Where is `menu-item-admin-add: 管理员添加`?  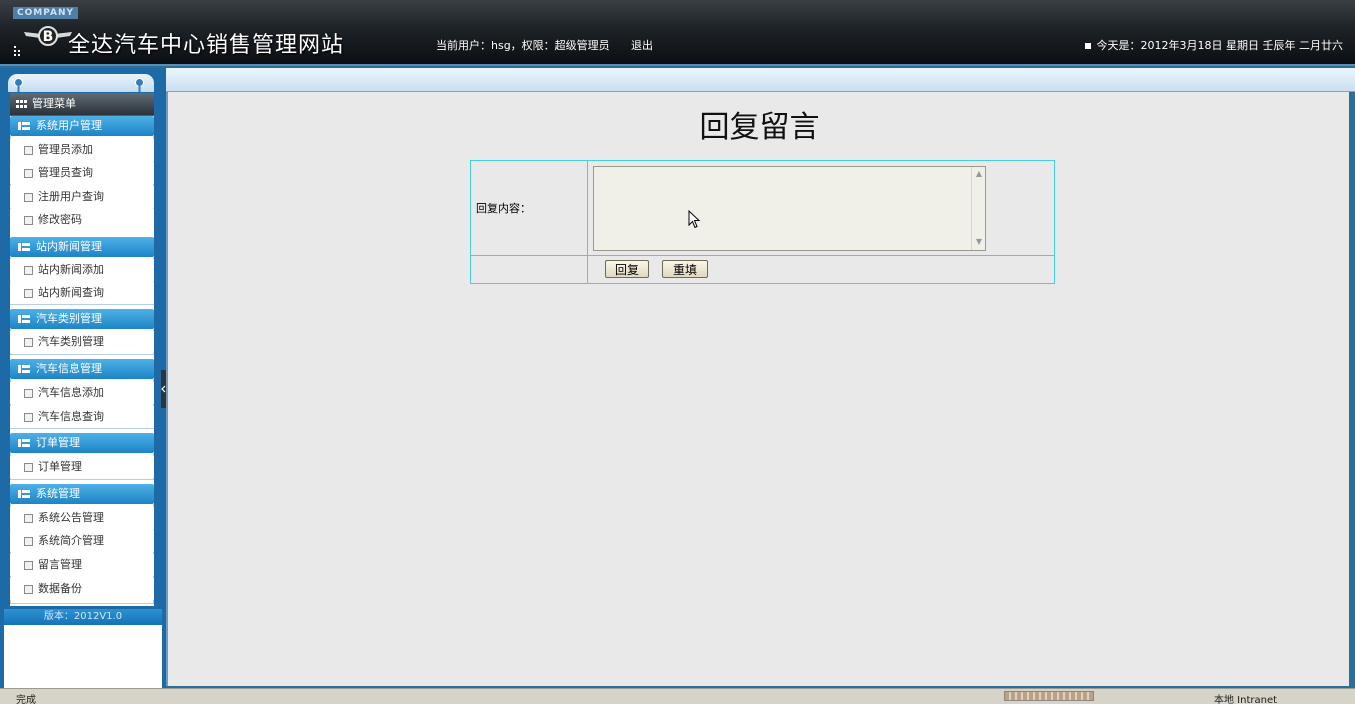
menu-item-admin-add: 管理员添加 is located at coordinates (82, 150).